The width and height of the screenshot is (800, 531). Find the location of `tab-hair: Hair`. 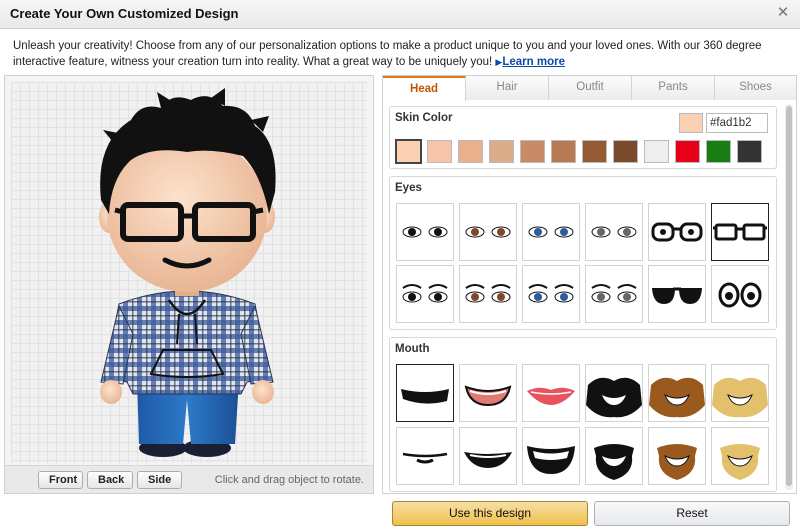

tab-hair: Hair is located at coordinates (507, 88).